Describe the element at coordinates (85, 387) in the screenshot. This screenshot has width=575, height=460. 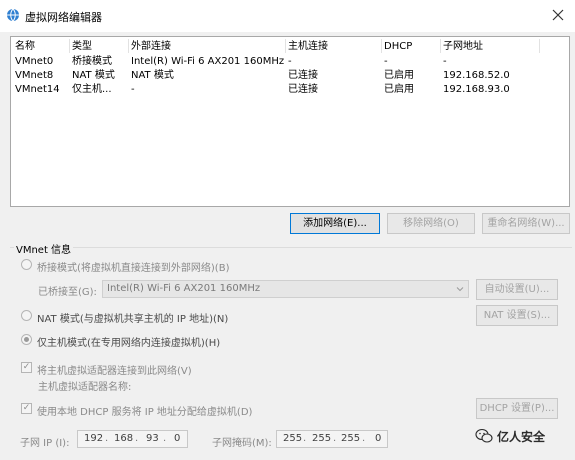
I see `adapter-name-label: 主机虚拟适配器名称:` at that location.